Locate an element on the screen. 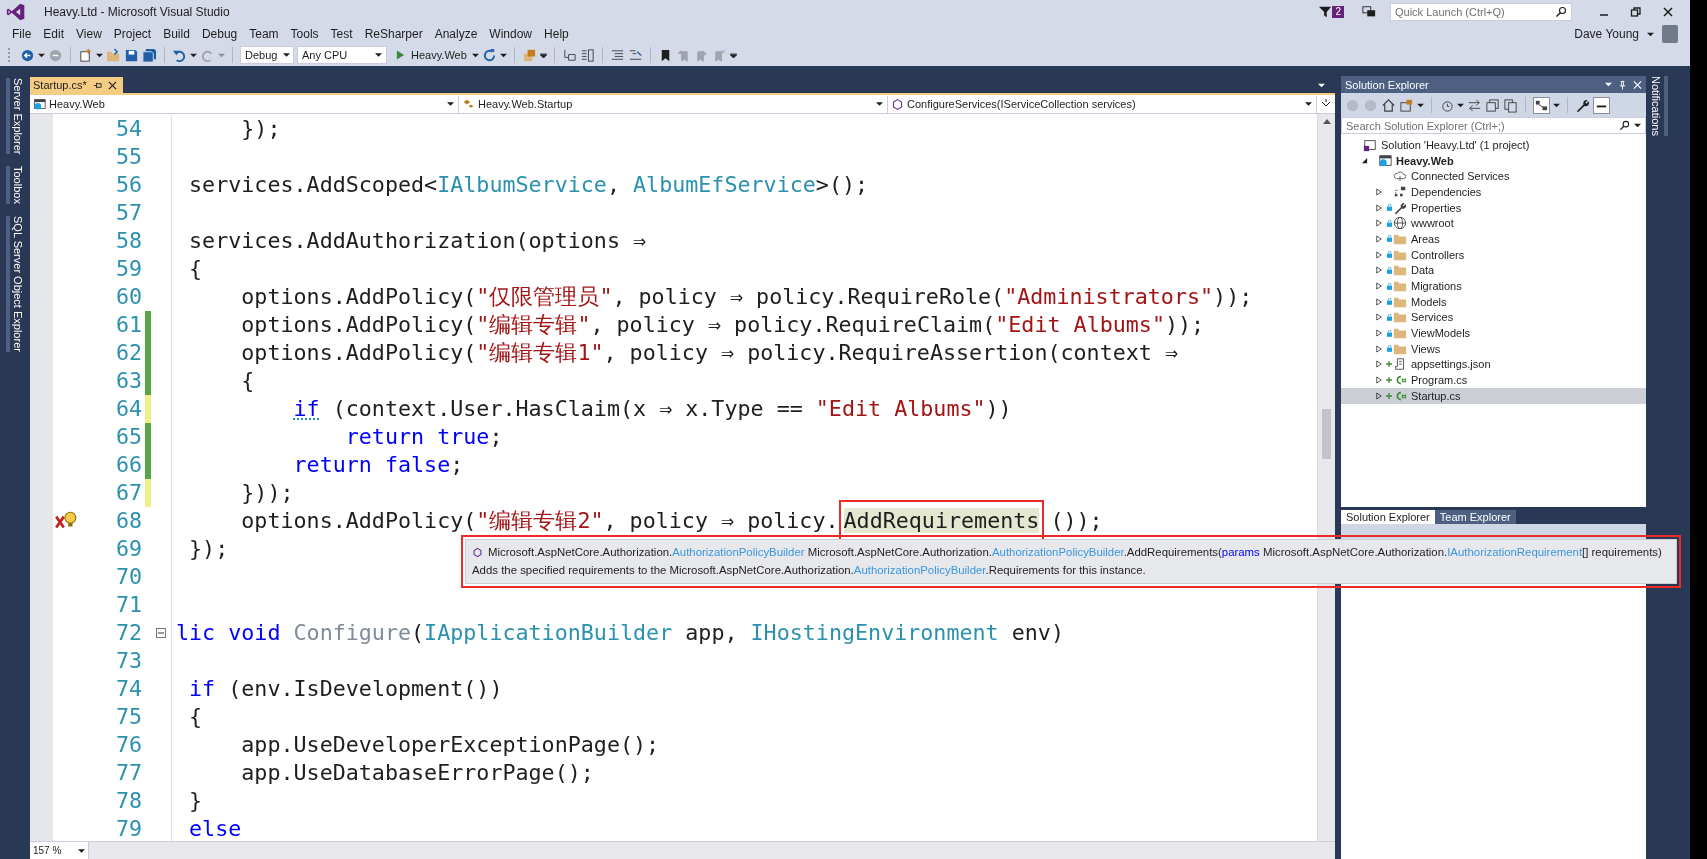 Image resolution: width=1707 pixels, height=859 pixels. tree-item: Services is located at coordinates (1493, 317).